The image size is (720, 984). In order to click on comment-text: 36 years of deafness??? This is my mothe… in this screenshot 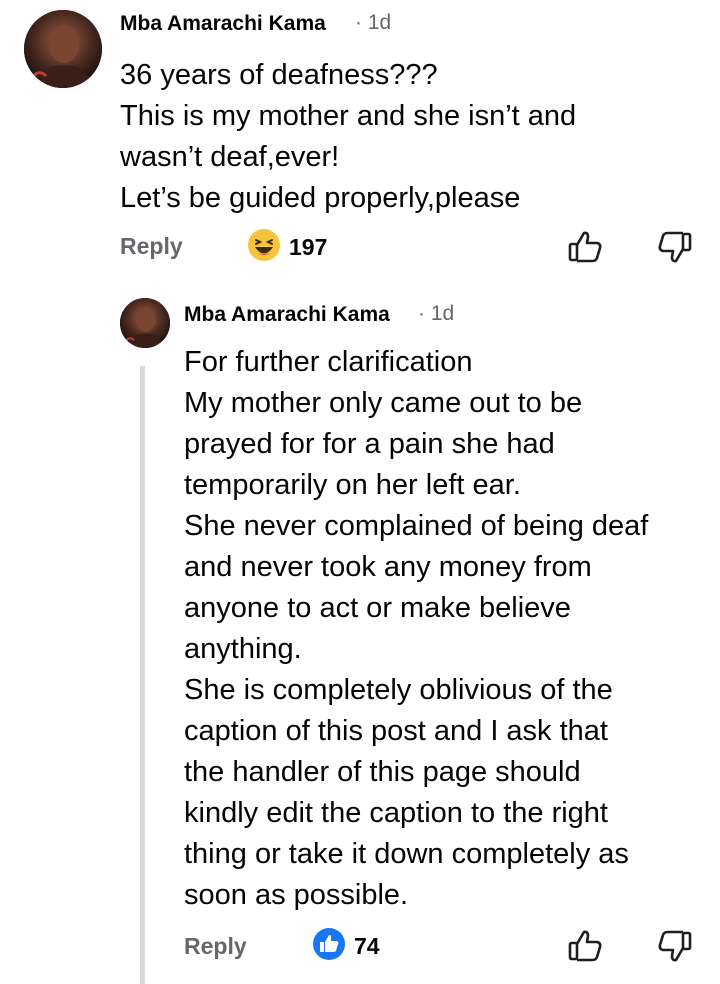, I will do `click(348, 136)`.